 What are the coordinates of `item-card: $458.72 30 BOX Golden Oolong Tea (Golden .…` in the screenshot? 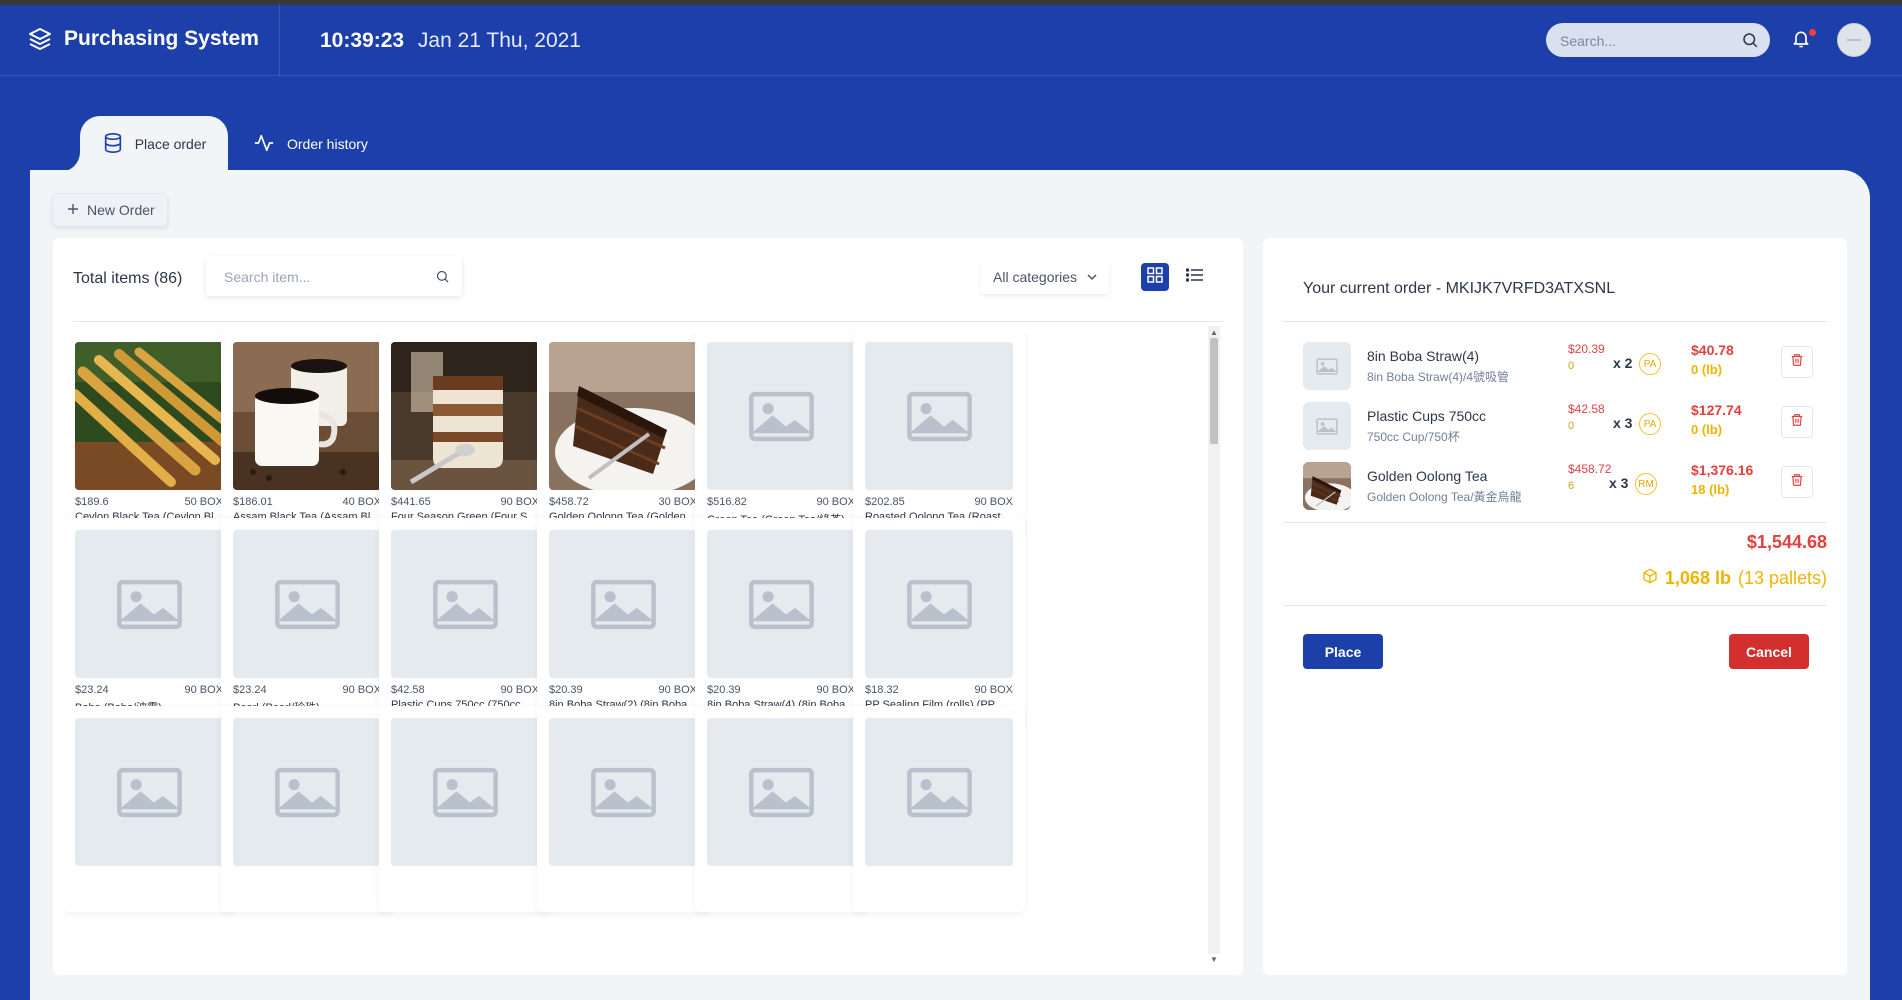 It's located at (623, 433).